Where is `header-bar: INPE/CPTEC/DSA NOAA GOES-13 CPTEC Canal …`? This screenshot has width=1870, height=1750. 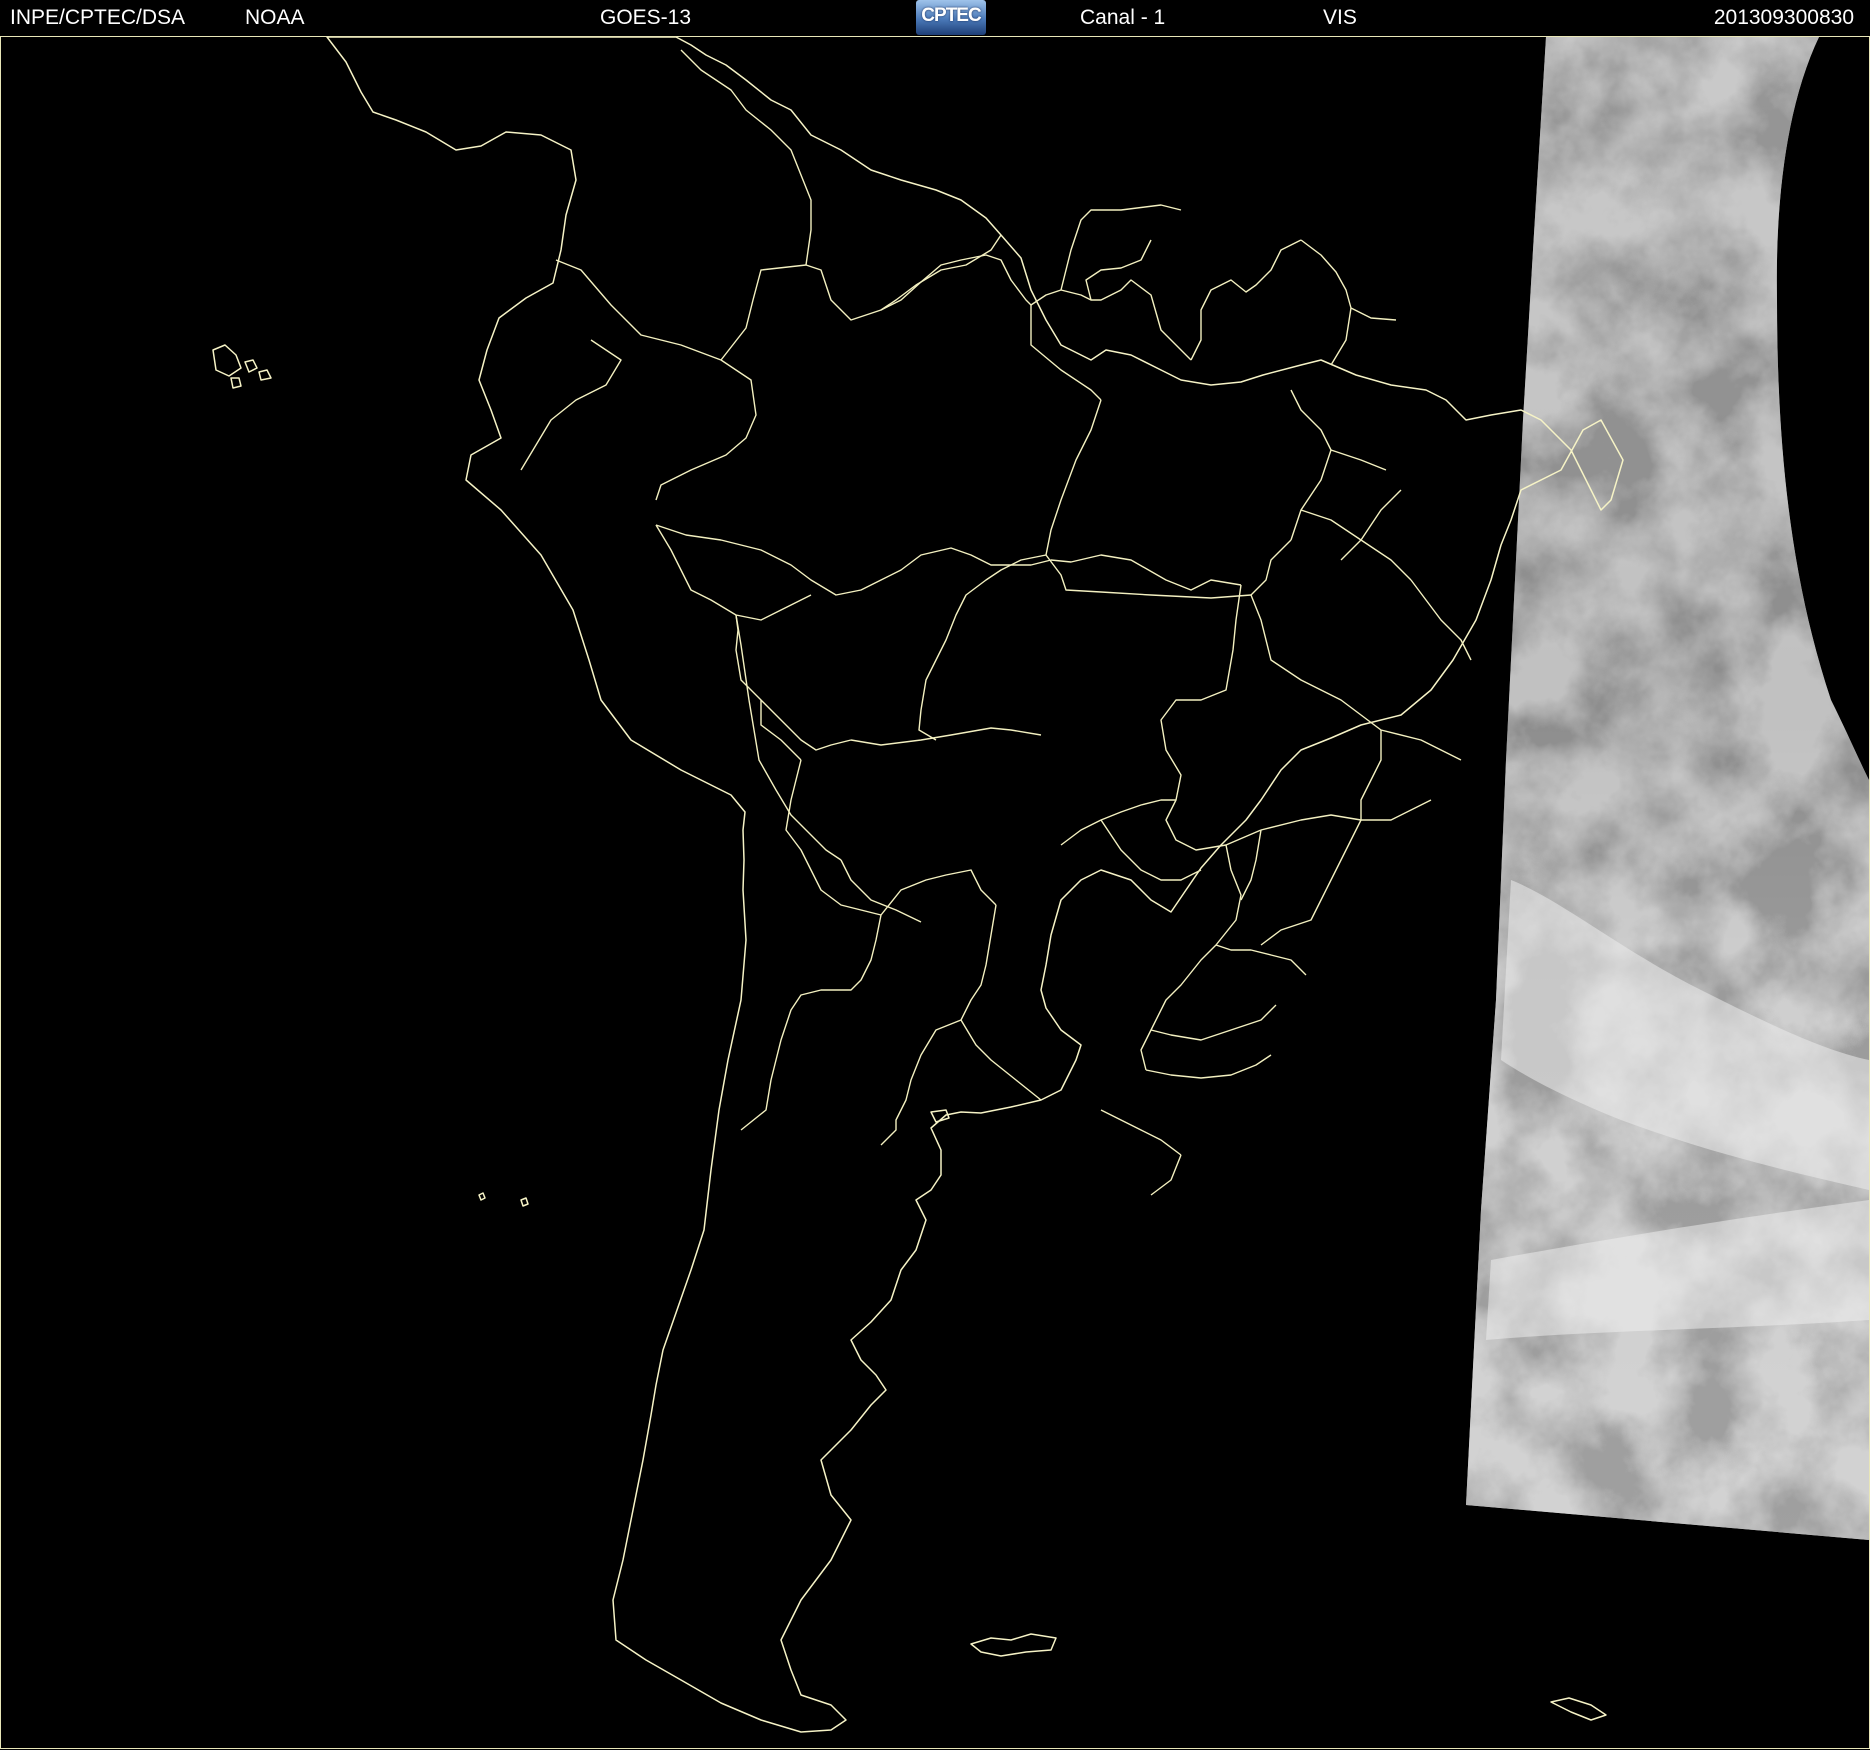 header-bar: INPE/CPTEC/DSA NOAA GOES-13 CPTEC Canal … is located at coordinates (935, 18).